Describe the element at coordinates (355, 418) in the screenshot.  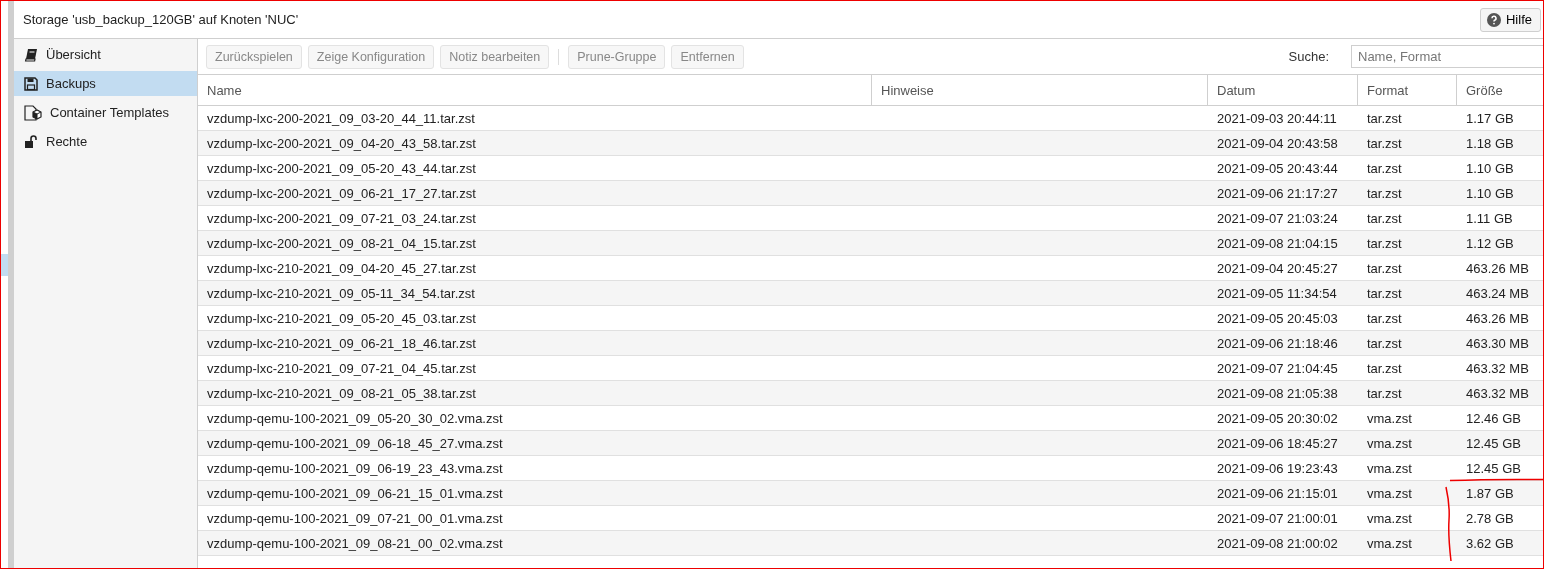
I see `table-cell: vzdump-qemu-100-2021_09_05-20_30_02.vma.zst` at that location.